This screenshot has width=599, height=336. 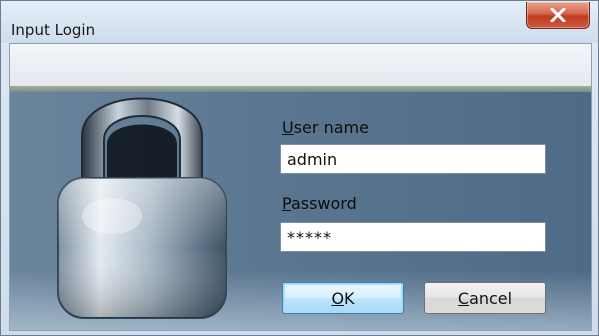 What do you see at coordinates (53, 30) in the screenshot?
I see `window-title: Input Login` at bounding box center [53, 30].